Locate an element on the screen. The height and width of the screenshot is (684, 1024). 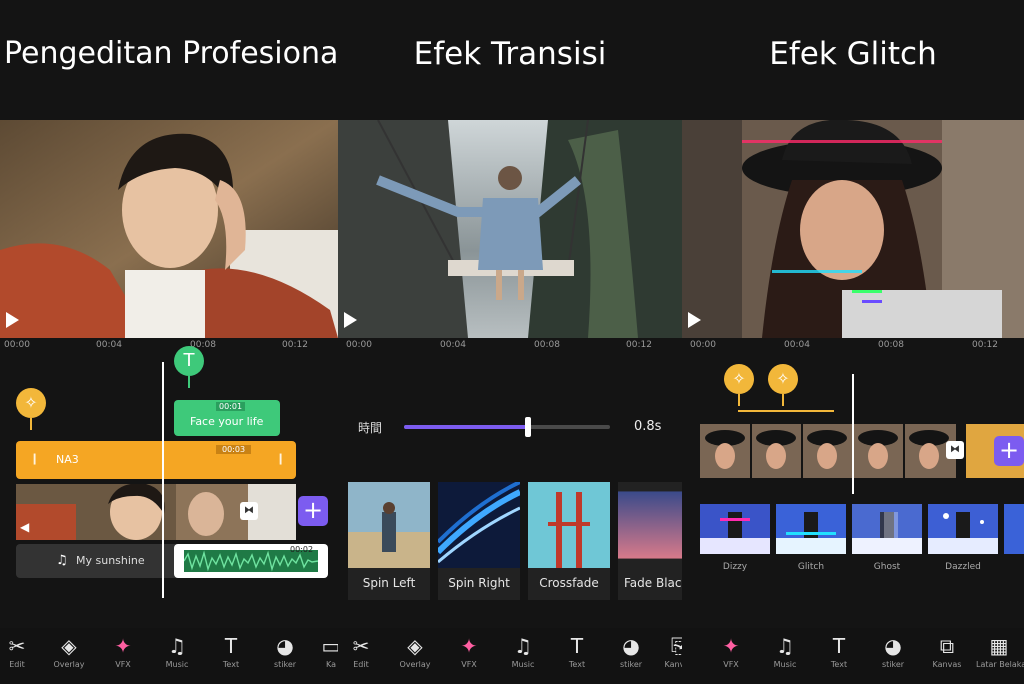
effect-label: Glitch is located at coordinates (811, 567).